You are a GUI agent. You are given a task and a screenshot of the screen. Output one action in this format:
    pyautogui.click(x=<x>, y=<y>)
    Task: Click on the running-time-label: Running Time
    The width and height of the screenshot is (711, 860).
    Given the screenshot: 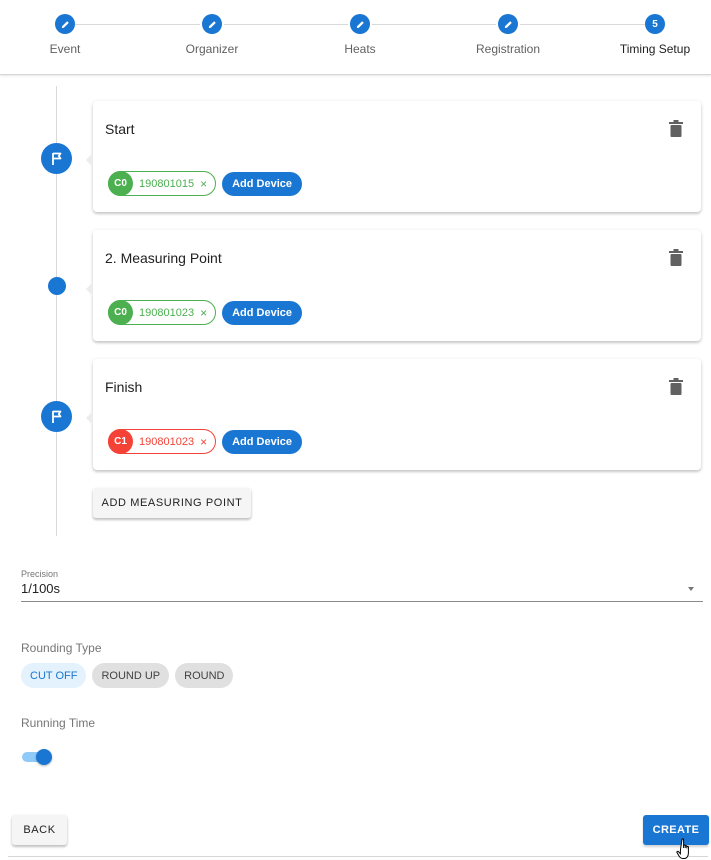 What is the action you would take?
    pyautogui.click(x=58, y=723)
    